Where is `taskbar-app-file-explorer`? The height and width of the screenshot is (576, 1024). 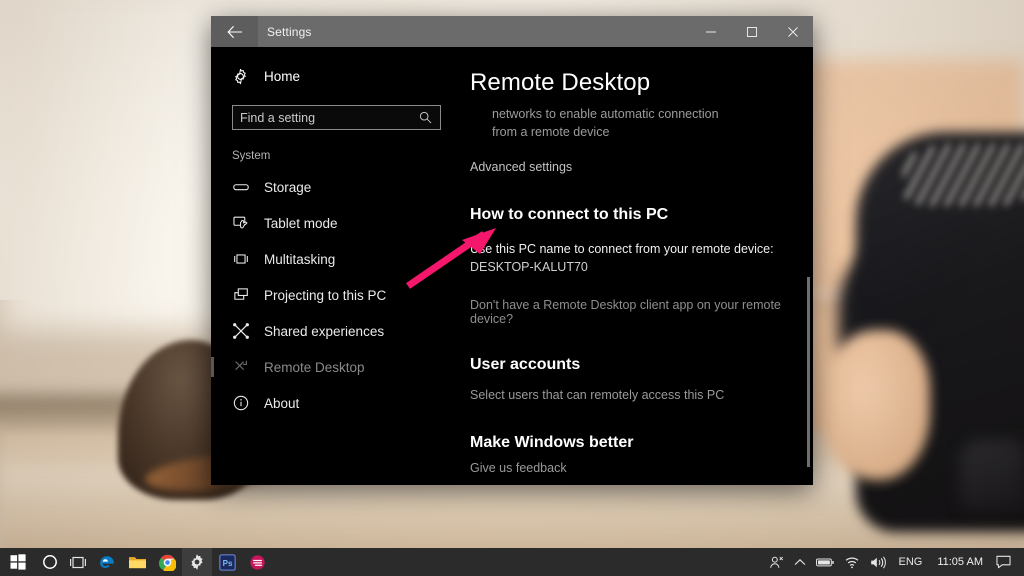 taskbar-app-file-explorer is located at coordinates (137, 562).